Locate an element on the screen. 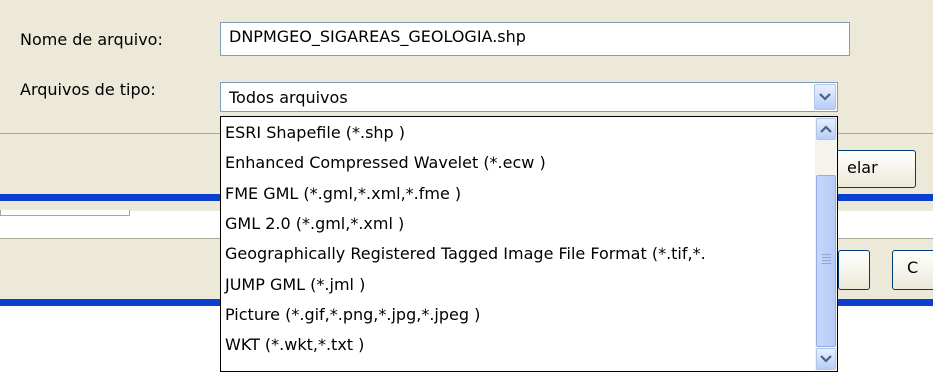  filetype-dropdown-button is located at coordinates (825, 97).